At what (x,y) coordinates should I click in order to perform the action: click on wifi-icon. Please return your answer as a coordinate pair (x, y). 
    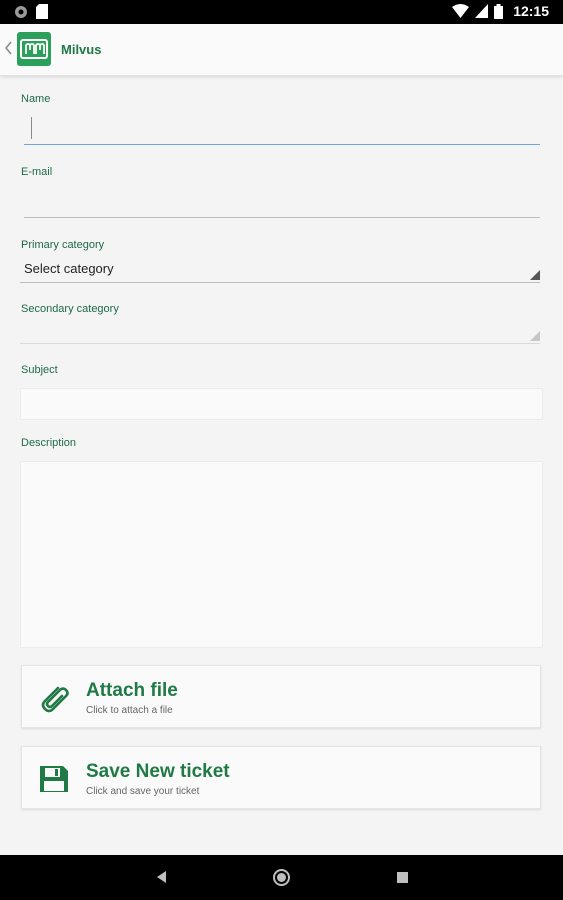
    Looking at the image, I should click on (461, 11).